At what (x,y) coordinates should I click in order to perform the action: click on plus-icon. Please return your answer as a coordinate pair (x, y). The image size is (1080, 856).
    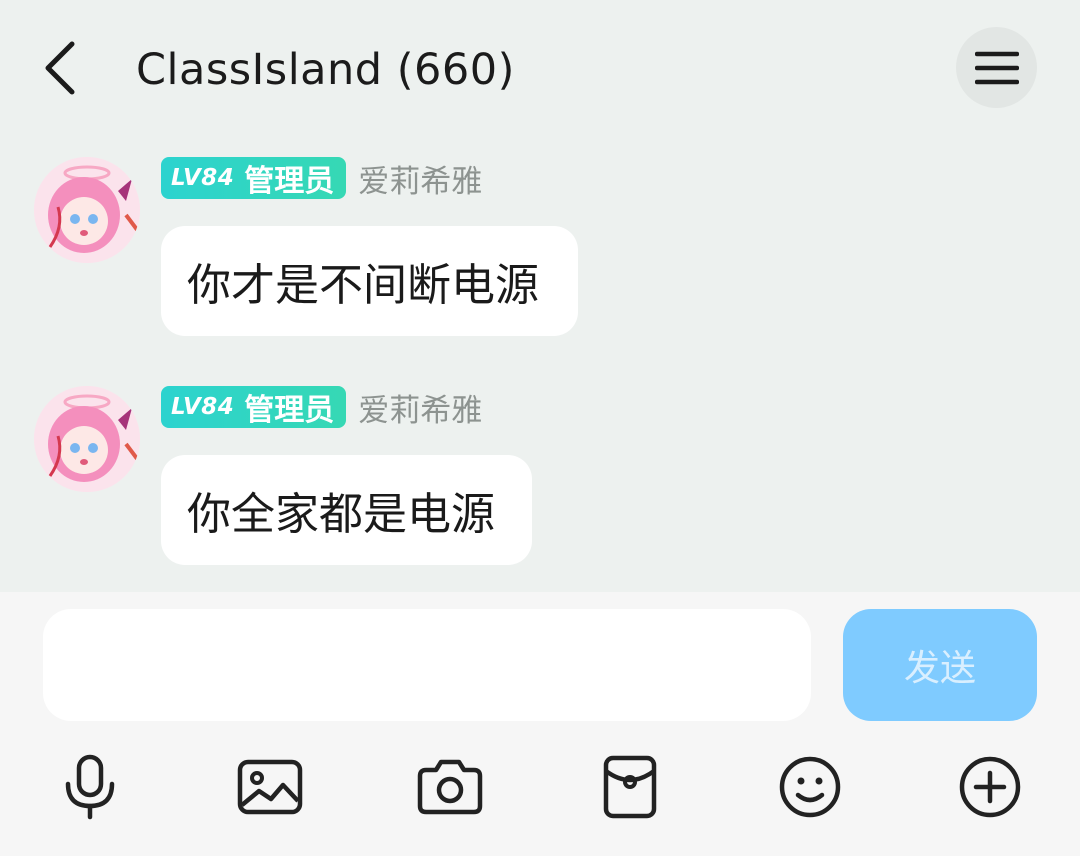
    Looking at the image, I should click on (990, 787).